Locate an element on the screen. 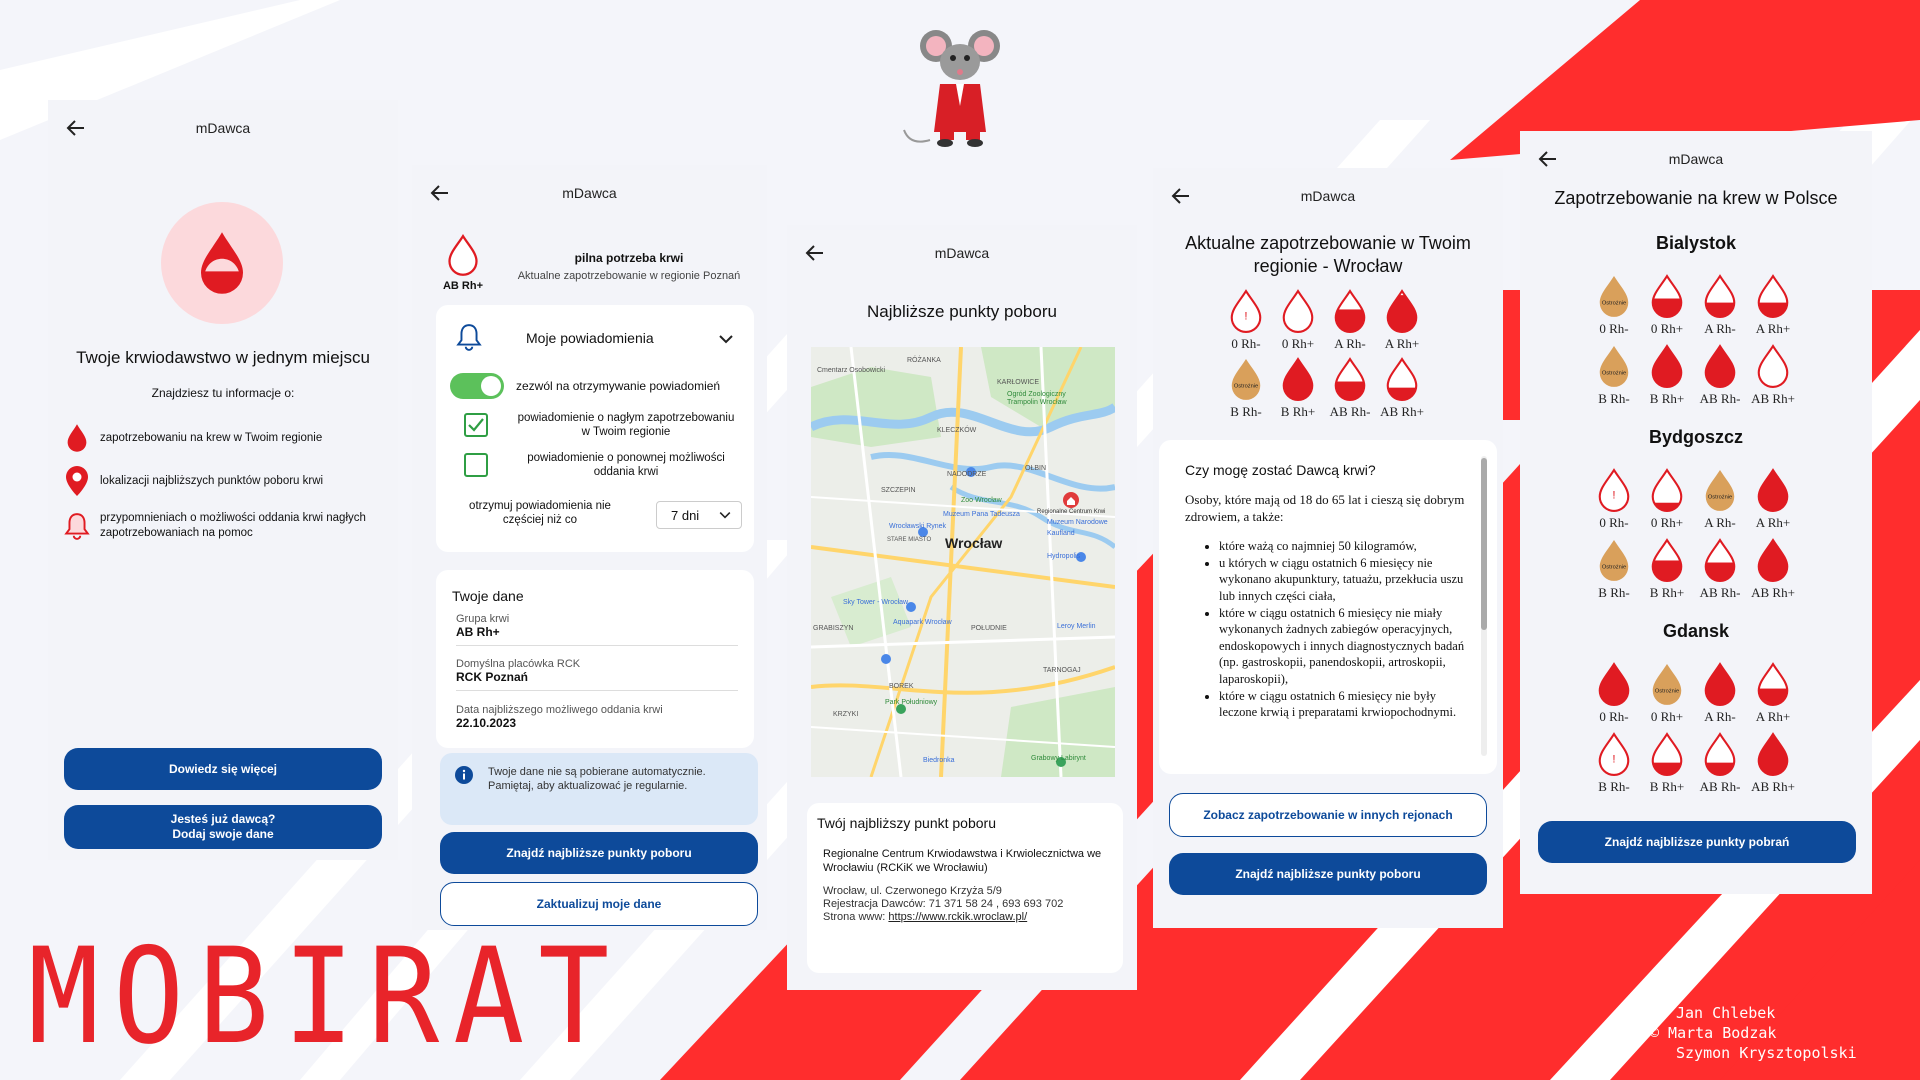  map-city-label: Wrocław is located at coordinates (974, 543).